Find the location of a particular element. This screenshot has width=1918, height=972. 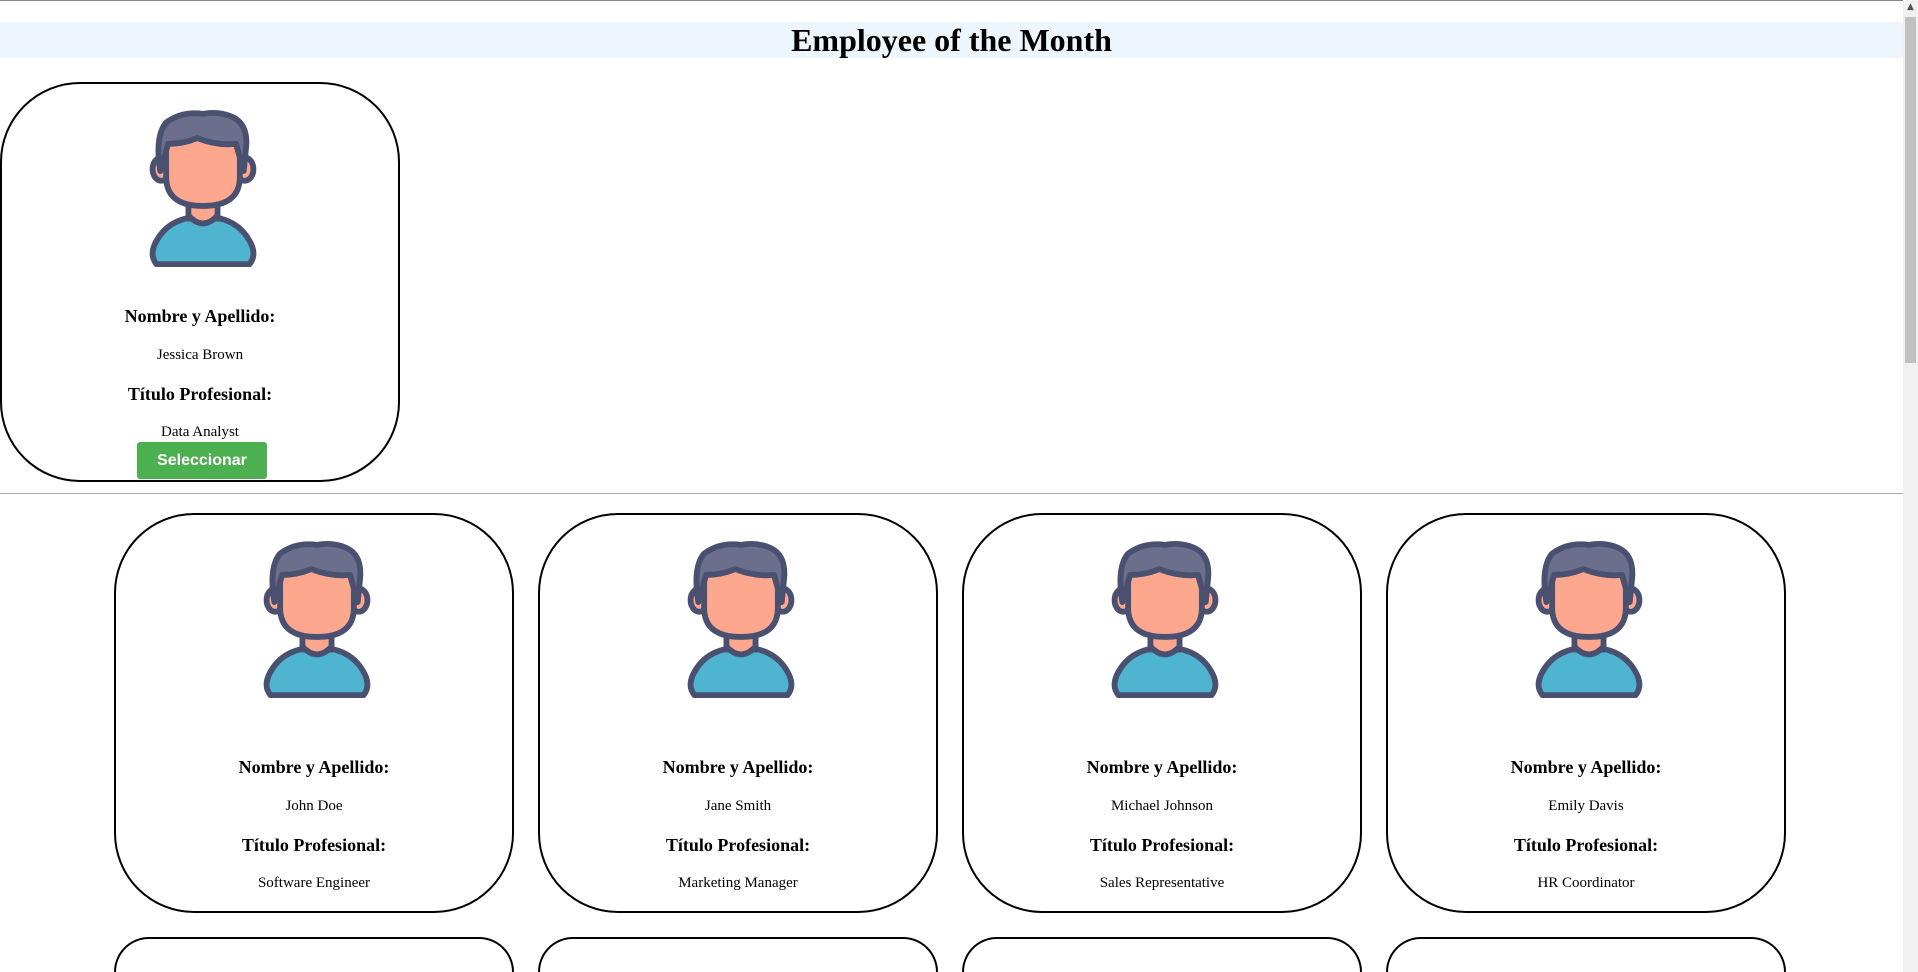

employee-name: Jessica Brown is located at coordinates (200, 355).